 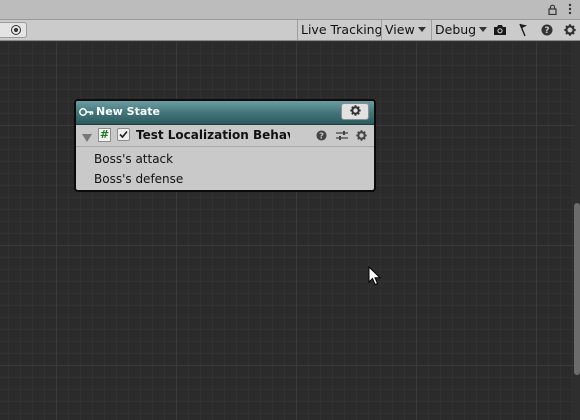 What do you see at coordinates (375, 277) in the screenshot?
I see `mouse-cursor-icon` at bounding box center [375, 277].